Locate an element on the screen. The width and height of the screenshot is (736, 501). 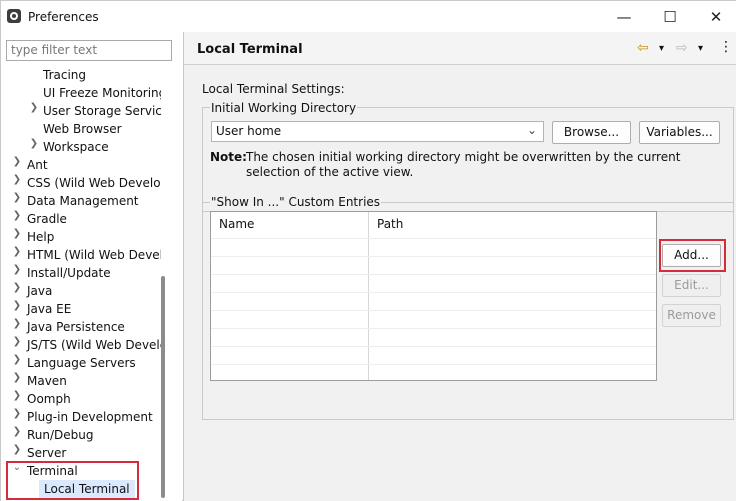
tree-item-user-storage-service: User Storage Service is located at coordinates (102, 111).